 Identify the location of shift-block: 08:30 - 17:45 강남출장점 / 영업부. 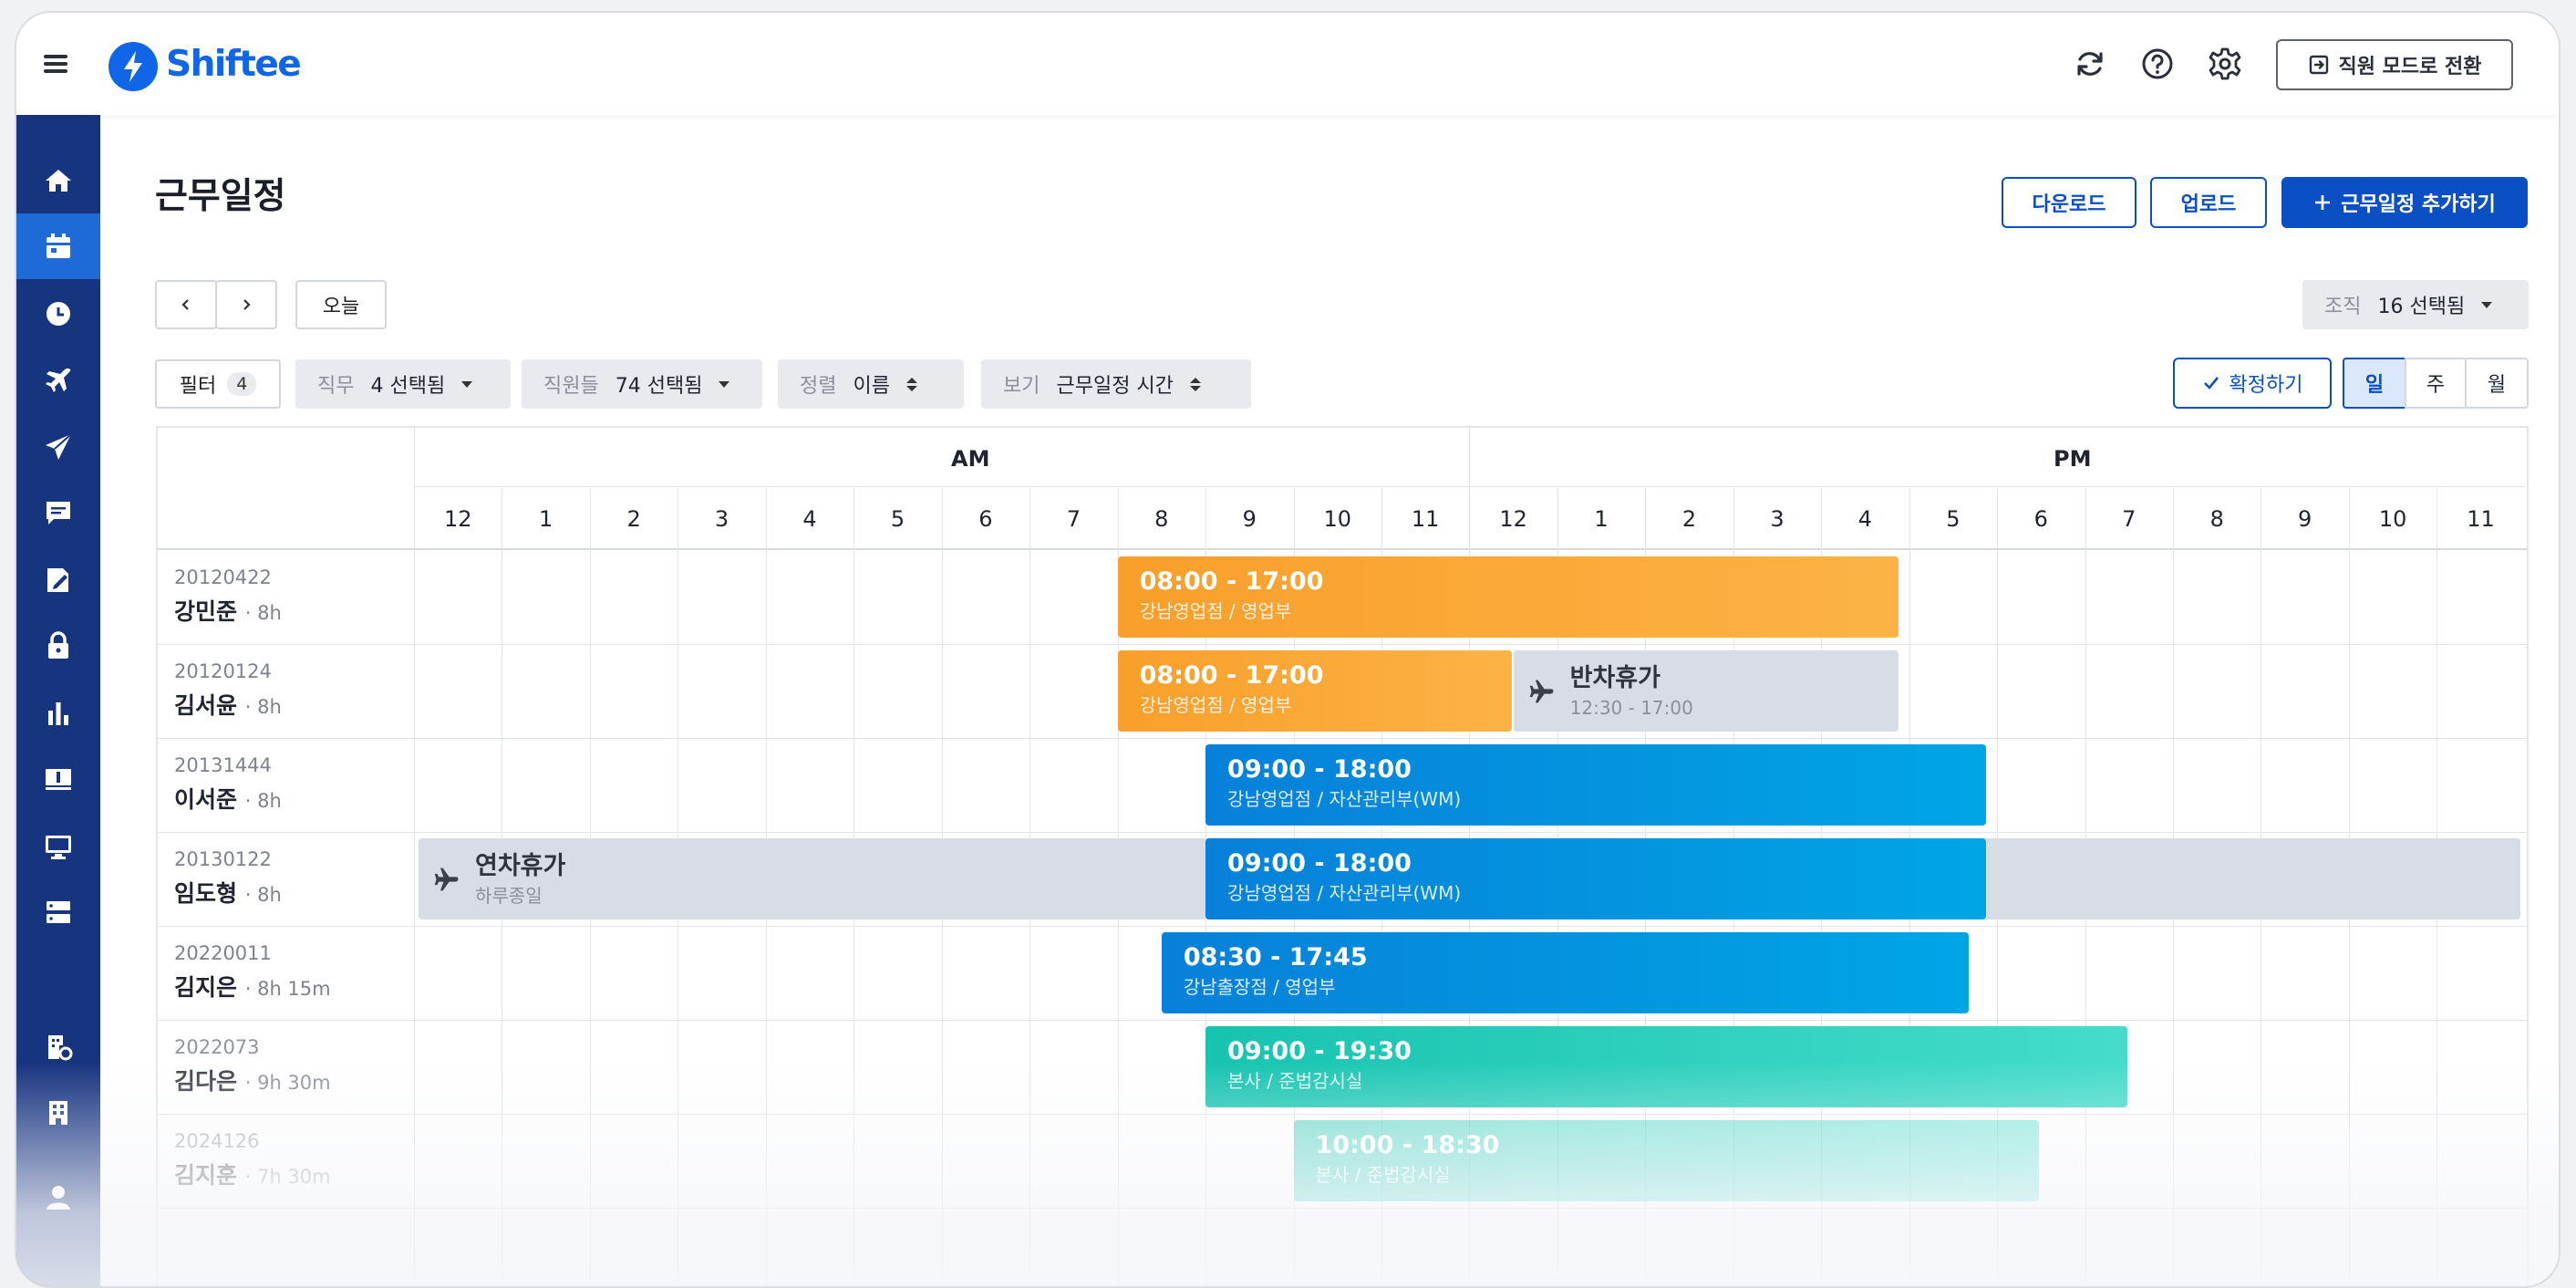
(1565, 972).